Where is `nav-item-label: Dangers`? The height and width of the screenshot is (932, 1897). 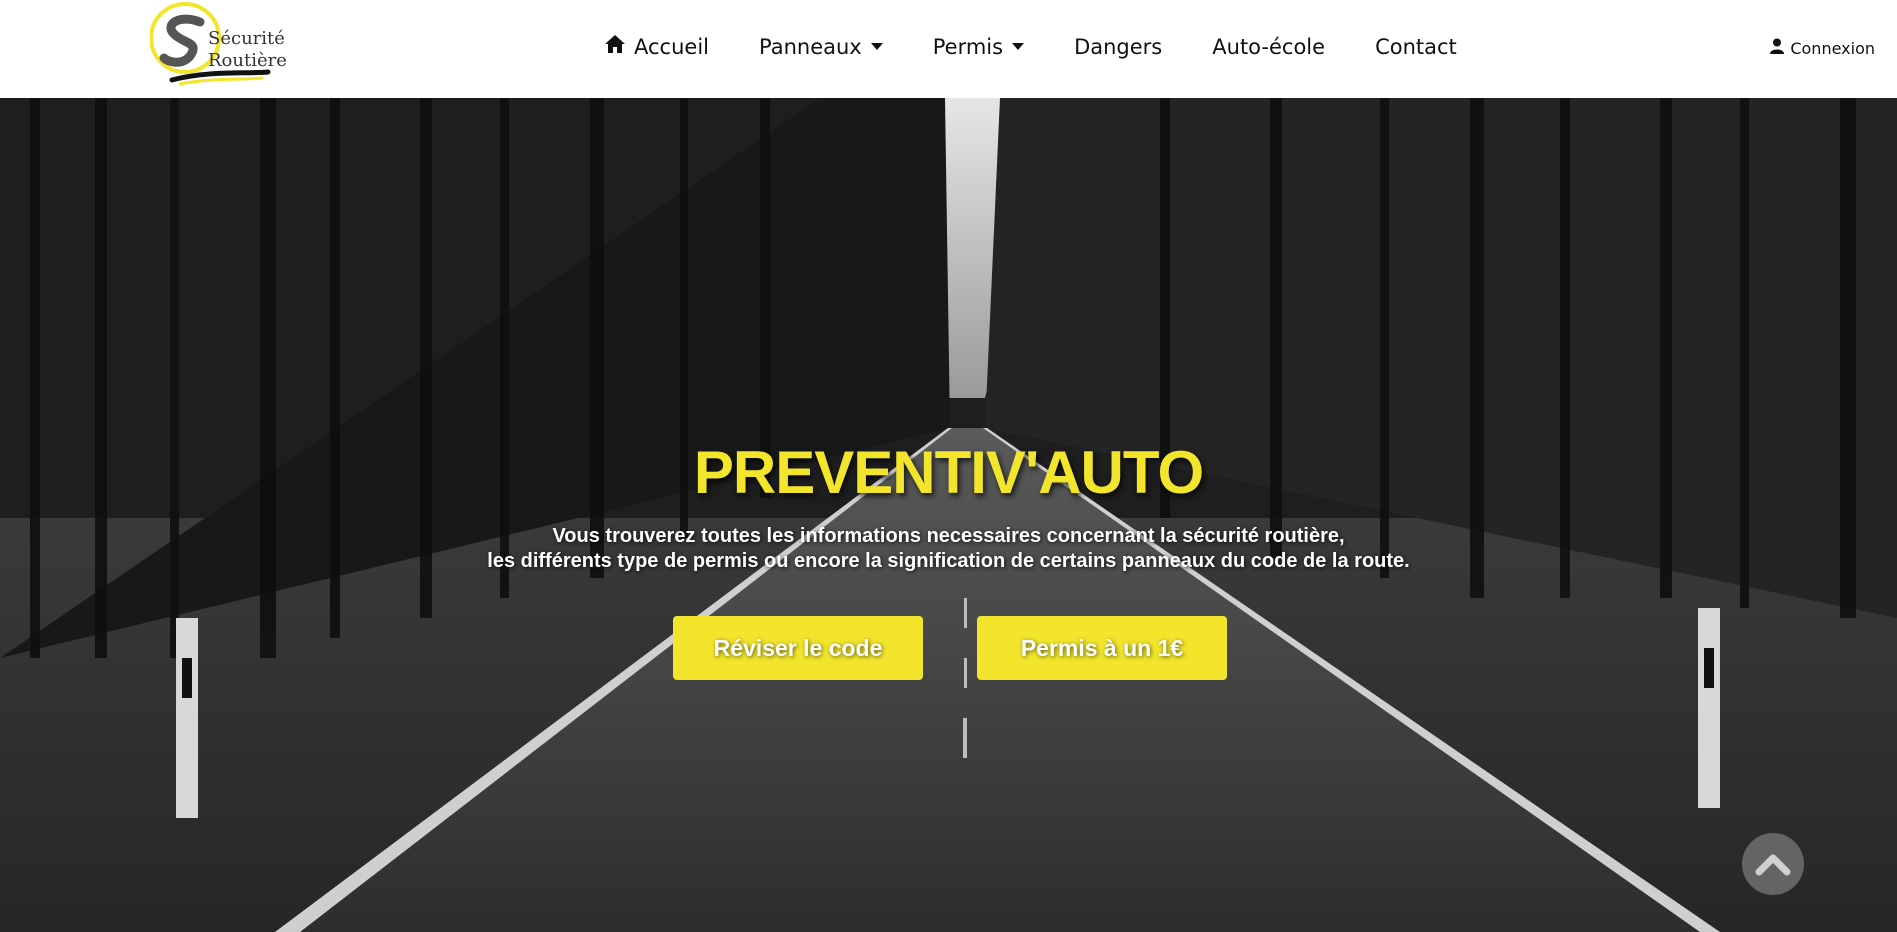 nav-item-label: Dangers is located at coordinates (1118, 46).